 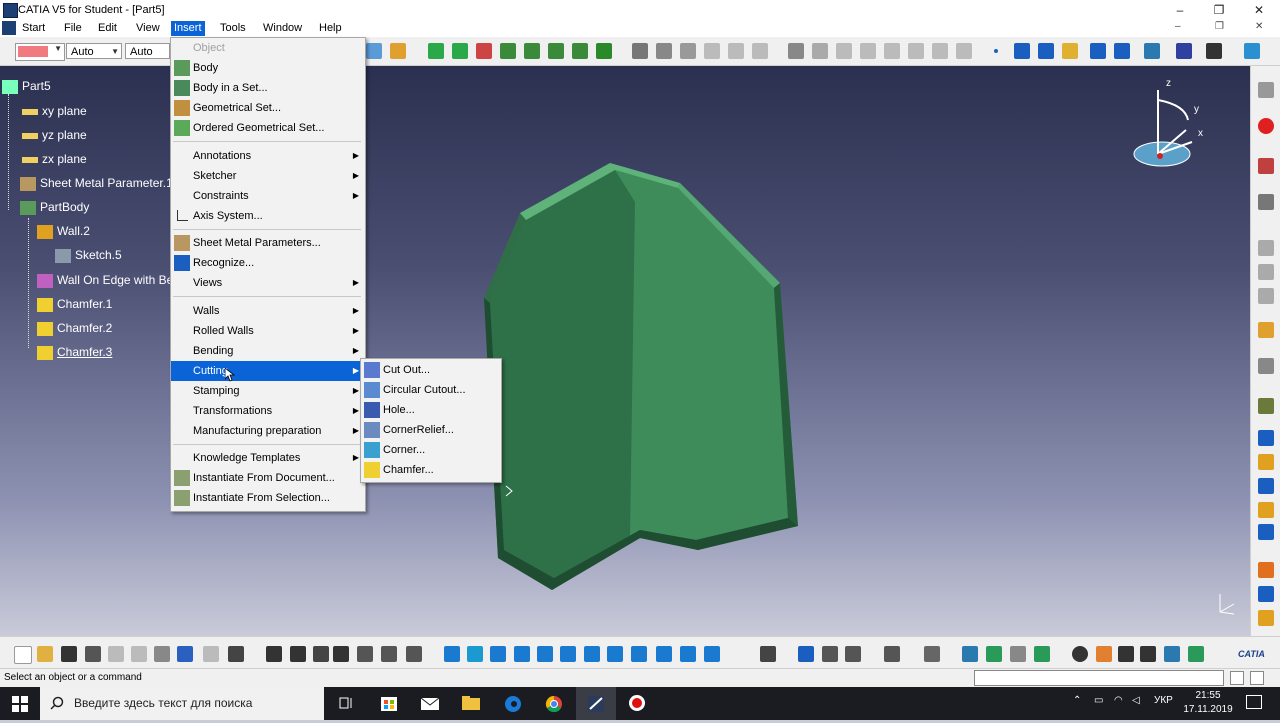 What do you see at coordinates (688, 654) in the screenshot?
I see `hide-show-icon` at bounding box center [688, 654].